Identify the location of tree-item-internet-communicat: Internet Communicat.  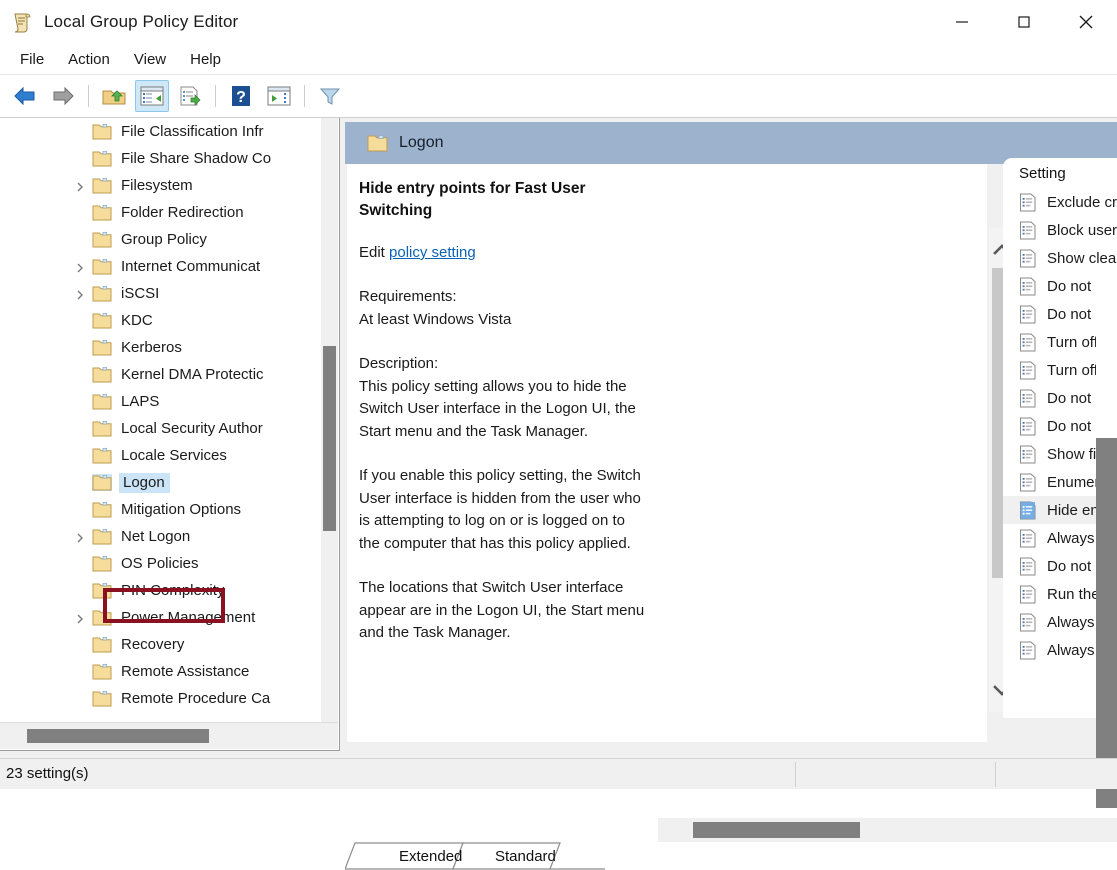
(161, 266).